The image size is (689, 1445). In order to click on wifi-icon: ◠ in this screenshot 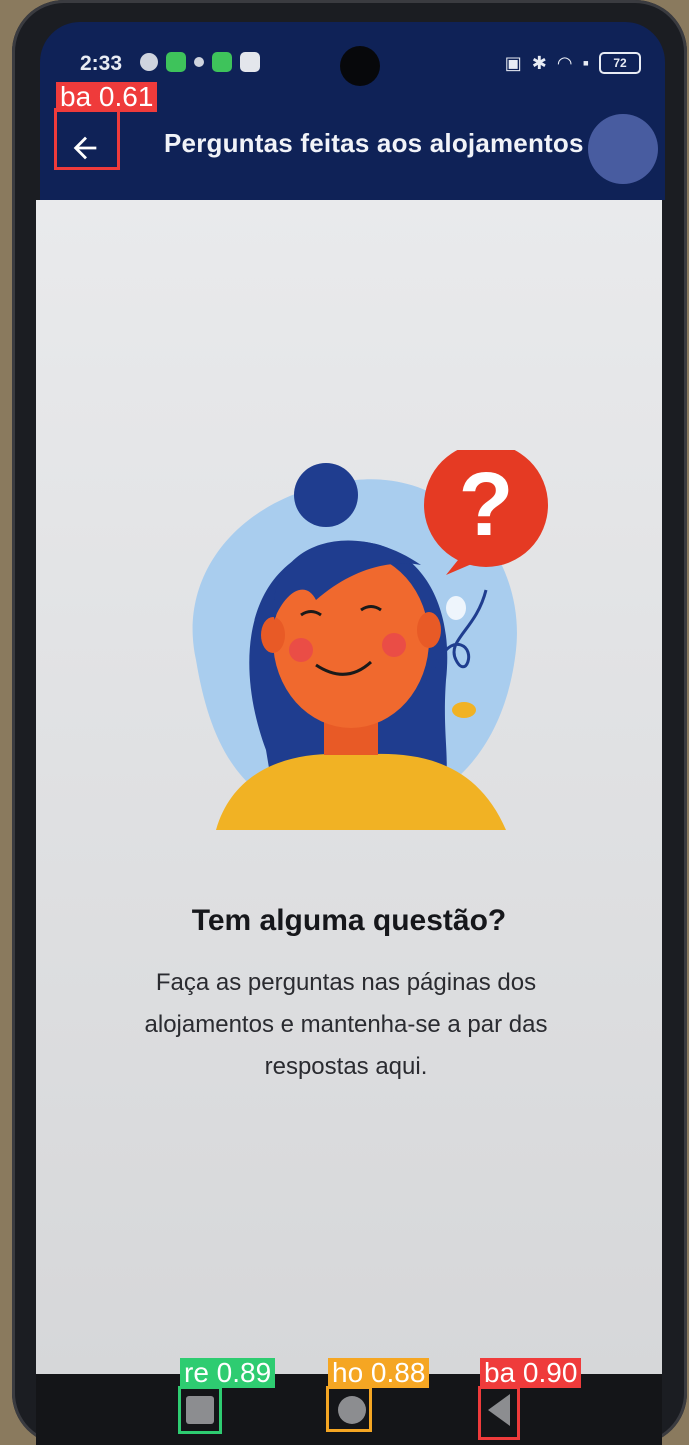, I will do `click(564, 62)`.